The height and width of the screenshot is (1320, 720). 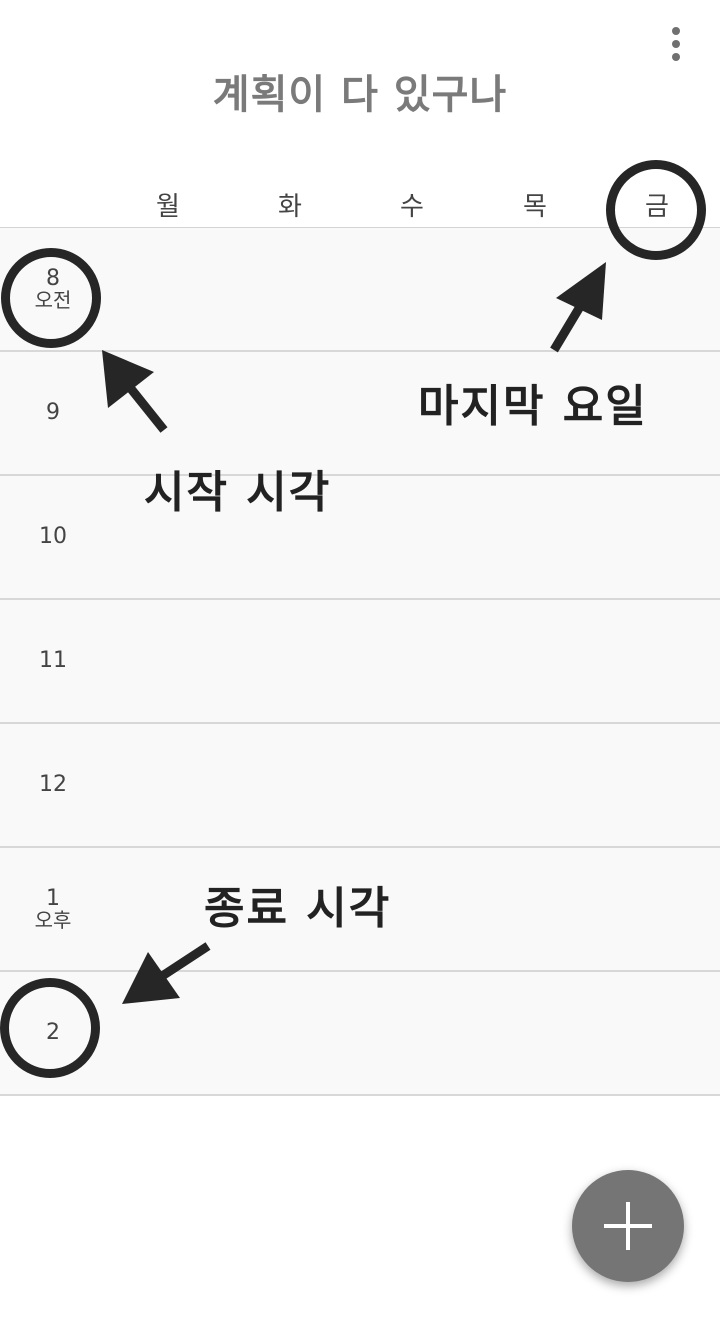 I want to click on more-options-button, so click(x=676, y=44).